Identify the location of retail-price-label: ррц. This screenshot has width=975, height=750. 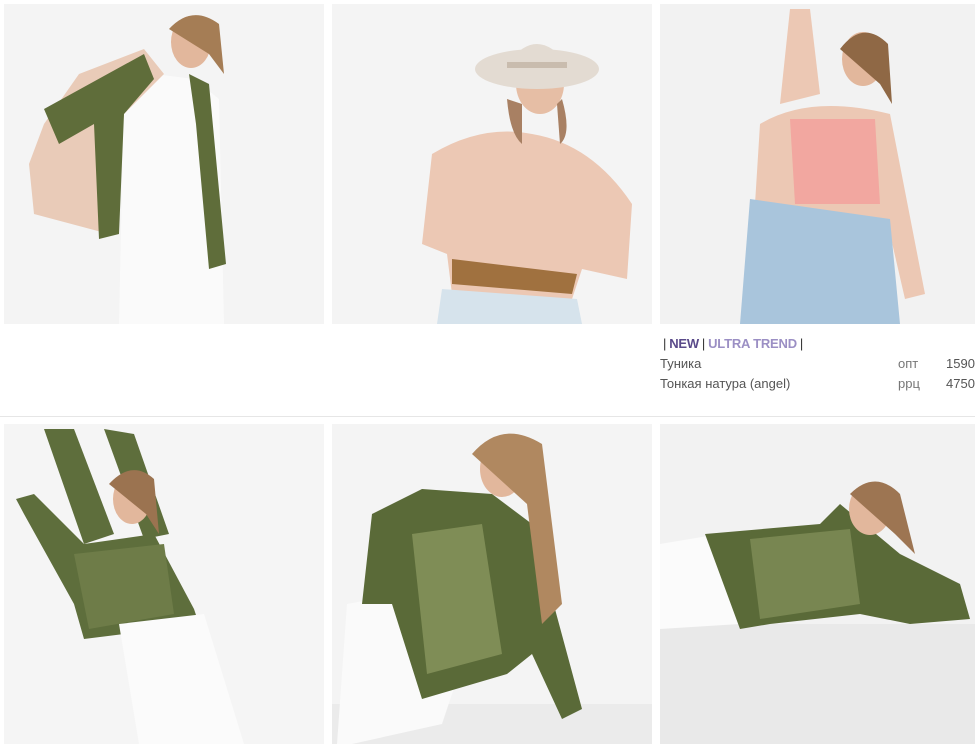
(909, 383).